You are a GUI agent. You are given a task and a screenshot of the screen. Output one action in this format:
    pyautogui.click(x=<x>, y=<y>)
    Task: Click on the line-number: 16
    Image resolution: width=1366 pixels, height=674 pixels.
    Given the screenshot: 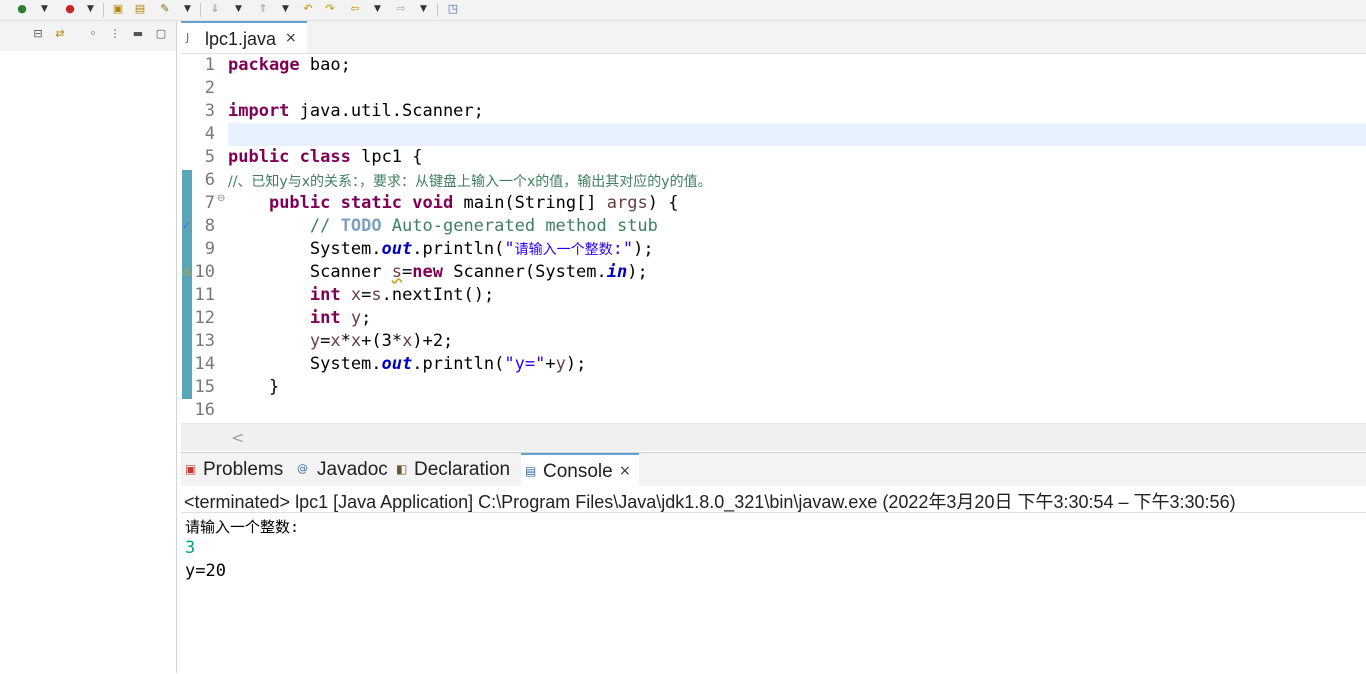 What is the action you would take?
    pyautogui.click(x=204, y=410)
    